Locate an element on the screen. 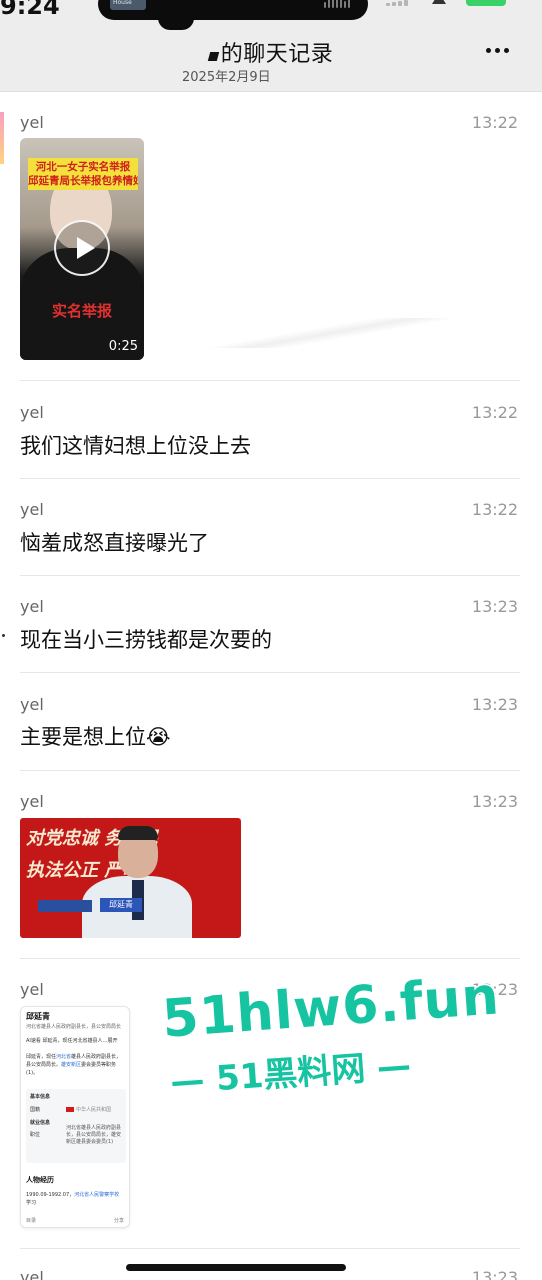  video-duration: 0:25 is located at coordinates (123, 346).